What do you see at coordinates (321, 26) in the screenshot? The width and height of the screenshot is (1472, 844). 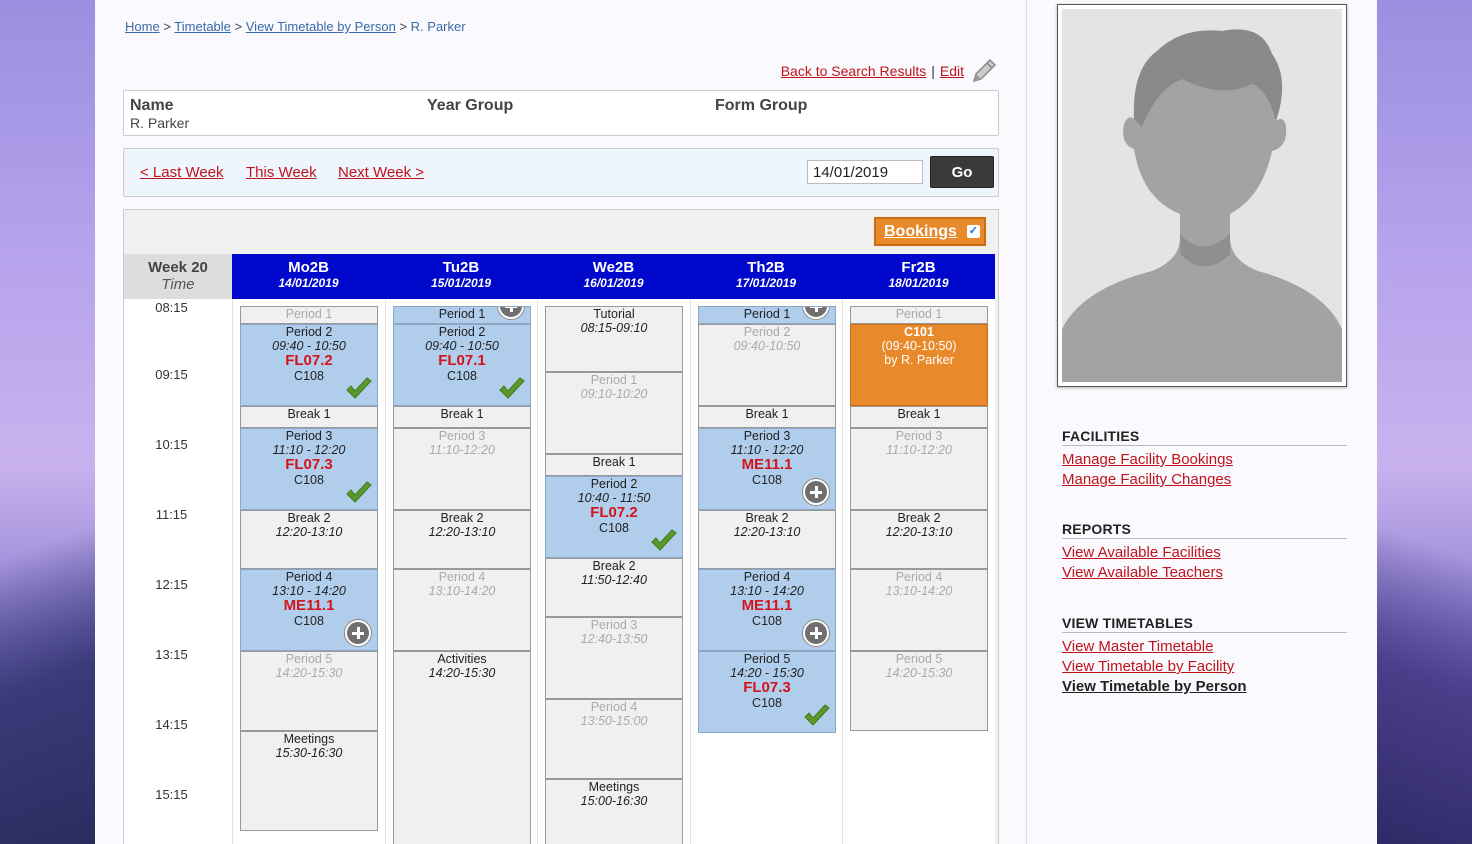 I see `breadcrumb-view-by-person: View Timetable by Person` at bounding box center [321, 26].